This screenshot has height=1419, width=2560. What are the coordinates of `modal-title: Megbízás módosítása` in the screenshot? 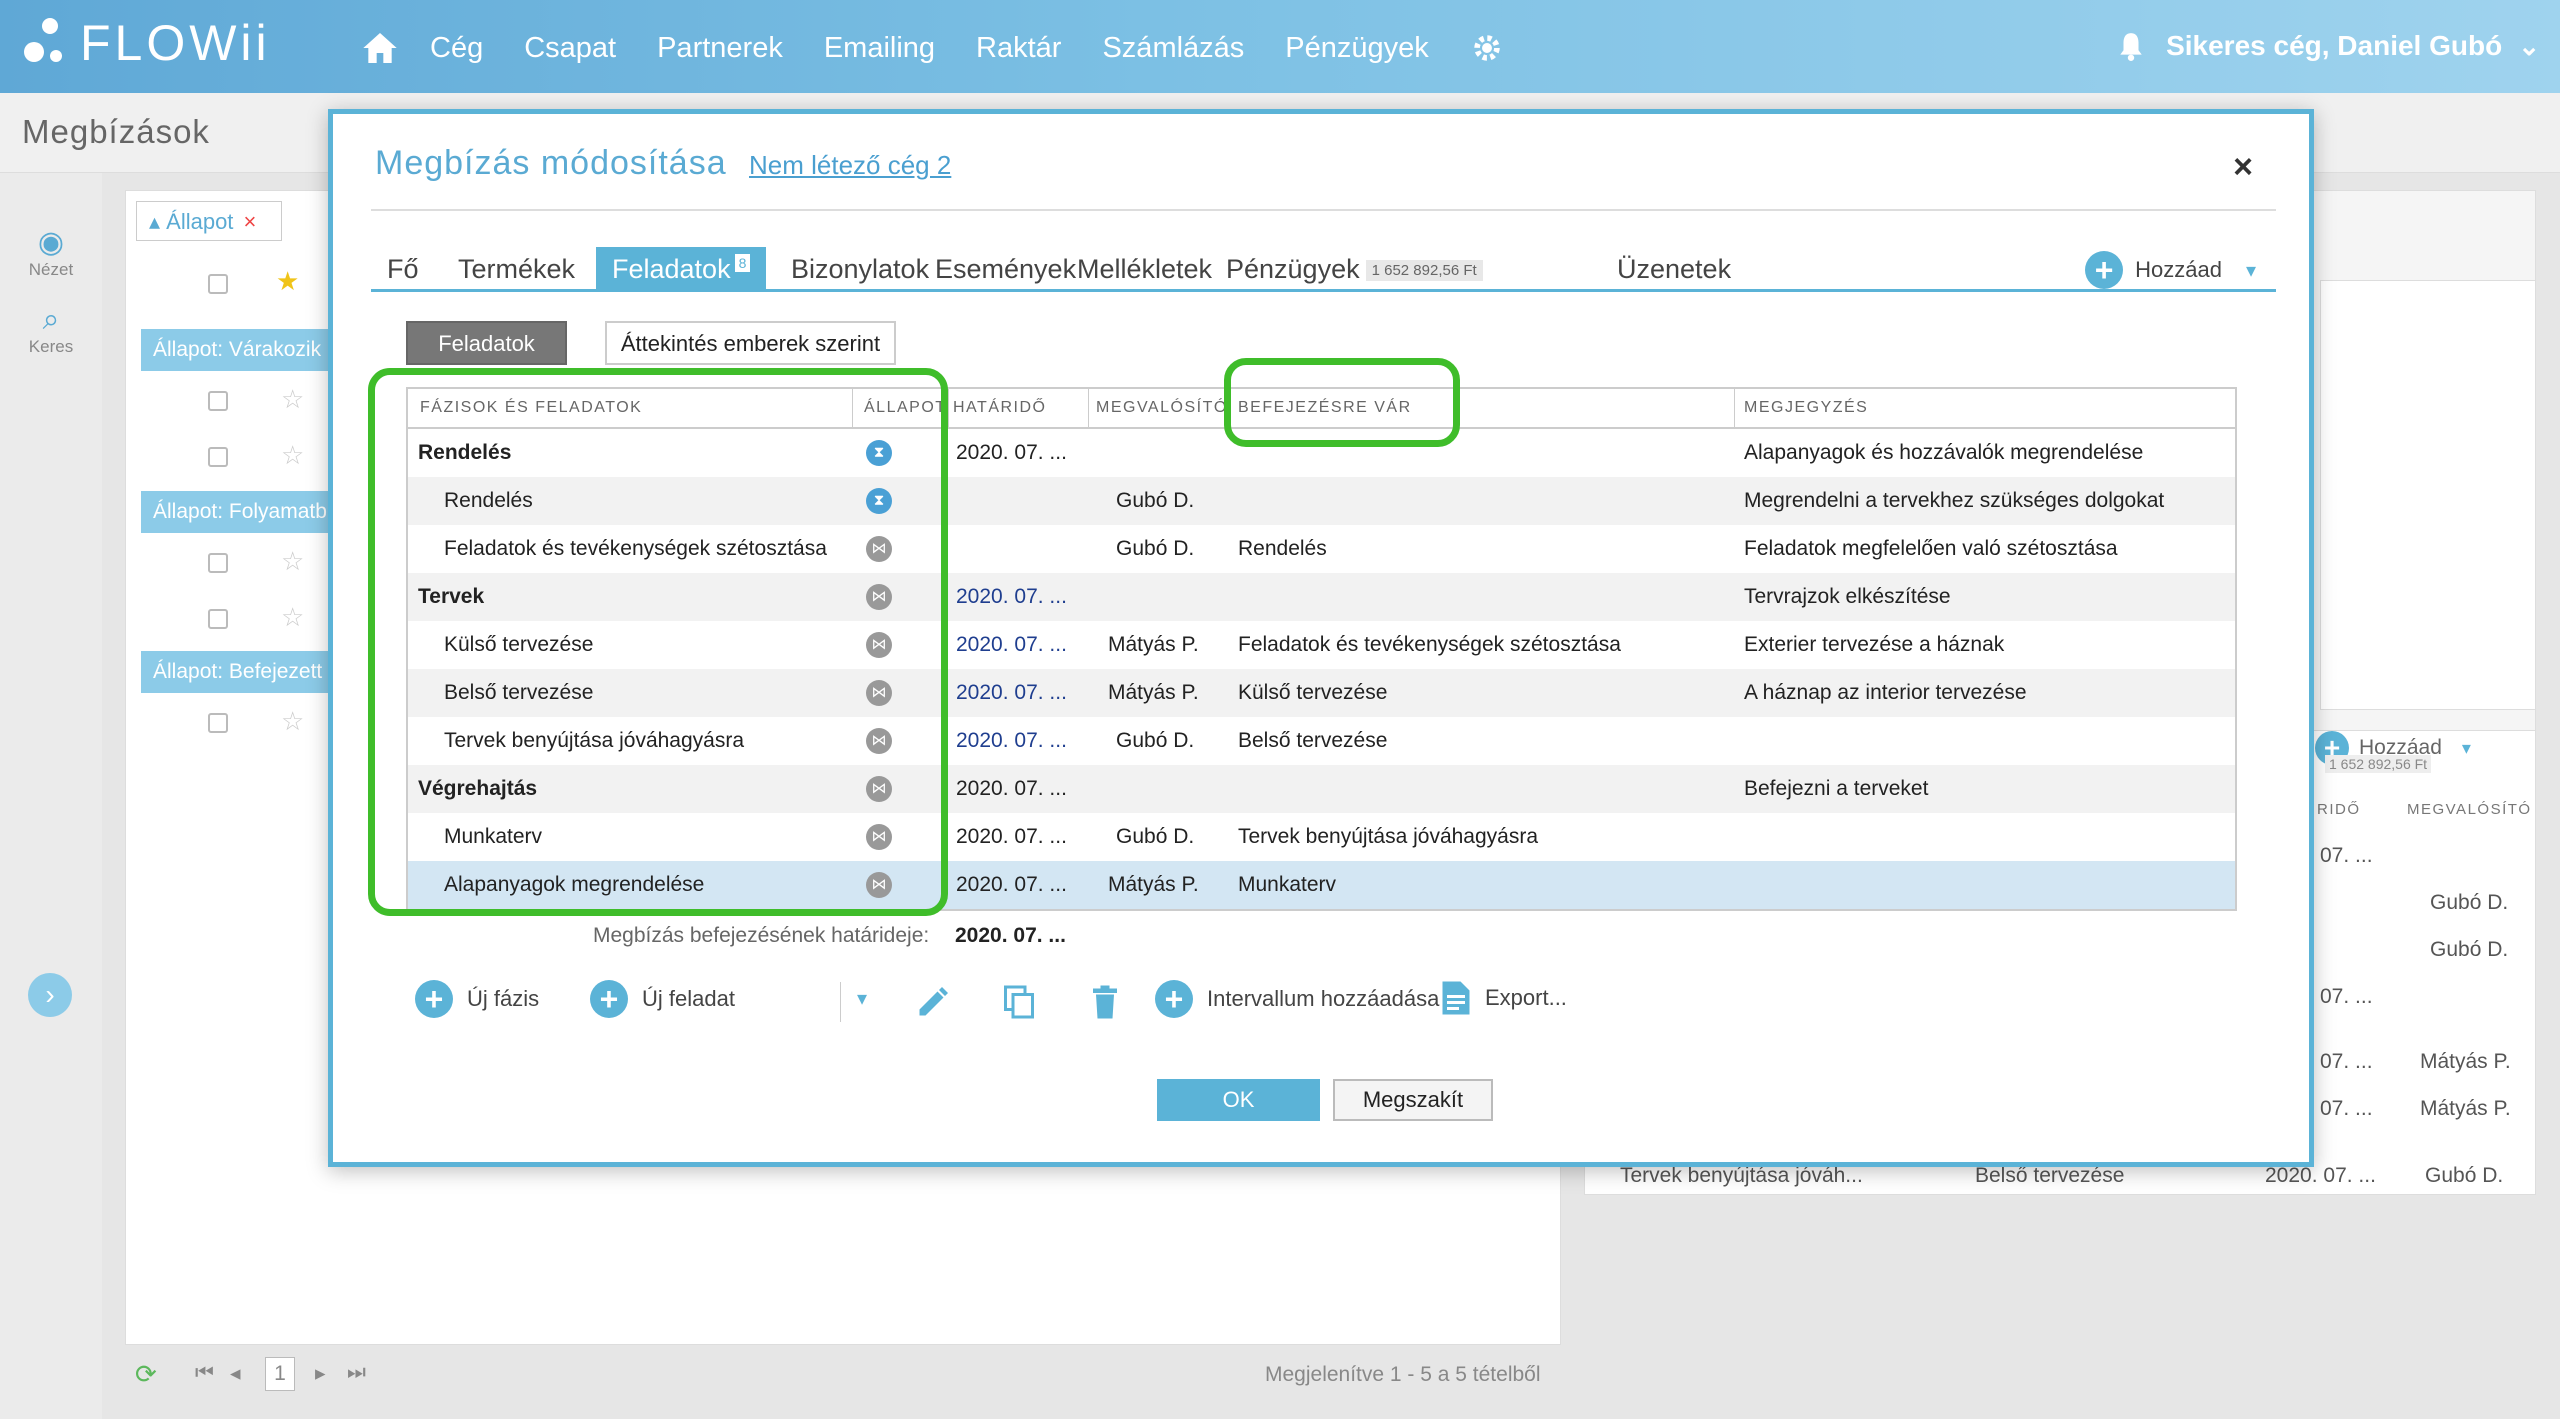 It's located at (551, 163).